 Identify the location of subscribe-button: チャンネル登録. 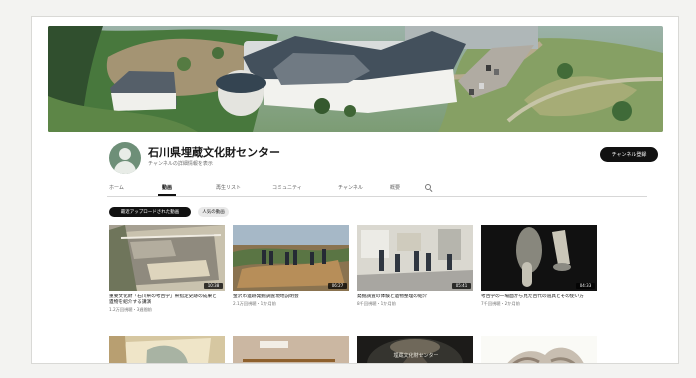
(629, 154).